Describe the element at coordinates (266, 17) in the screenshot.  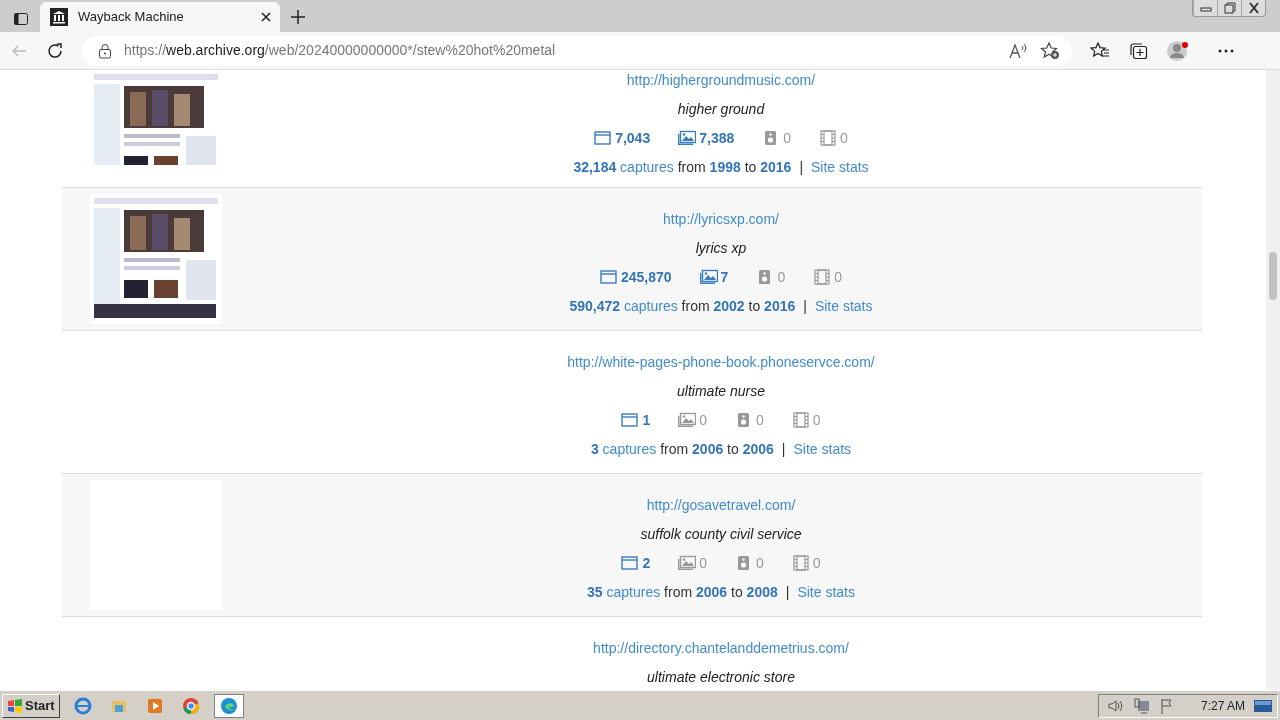
I see `close-icon` at that location.